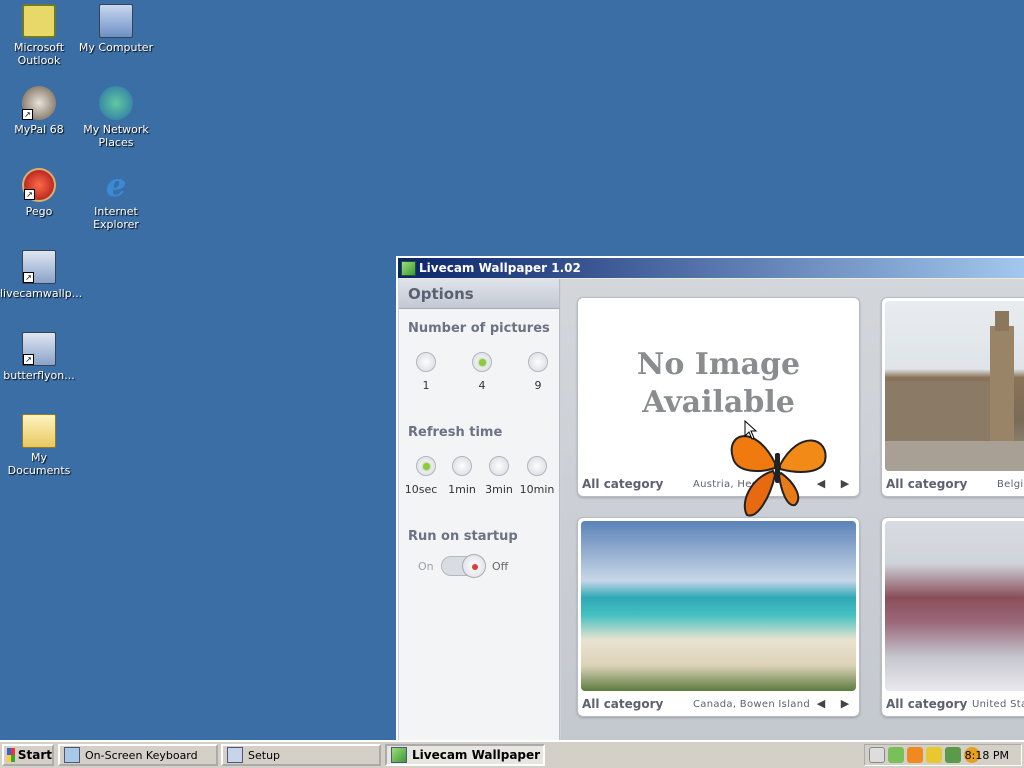  What do you see at coordinates (1010, 484) in the screenshot?
I see `card-location: Belgium` at bounding box center [1010, 484].